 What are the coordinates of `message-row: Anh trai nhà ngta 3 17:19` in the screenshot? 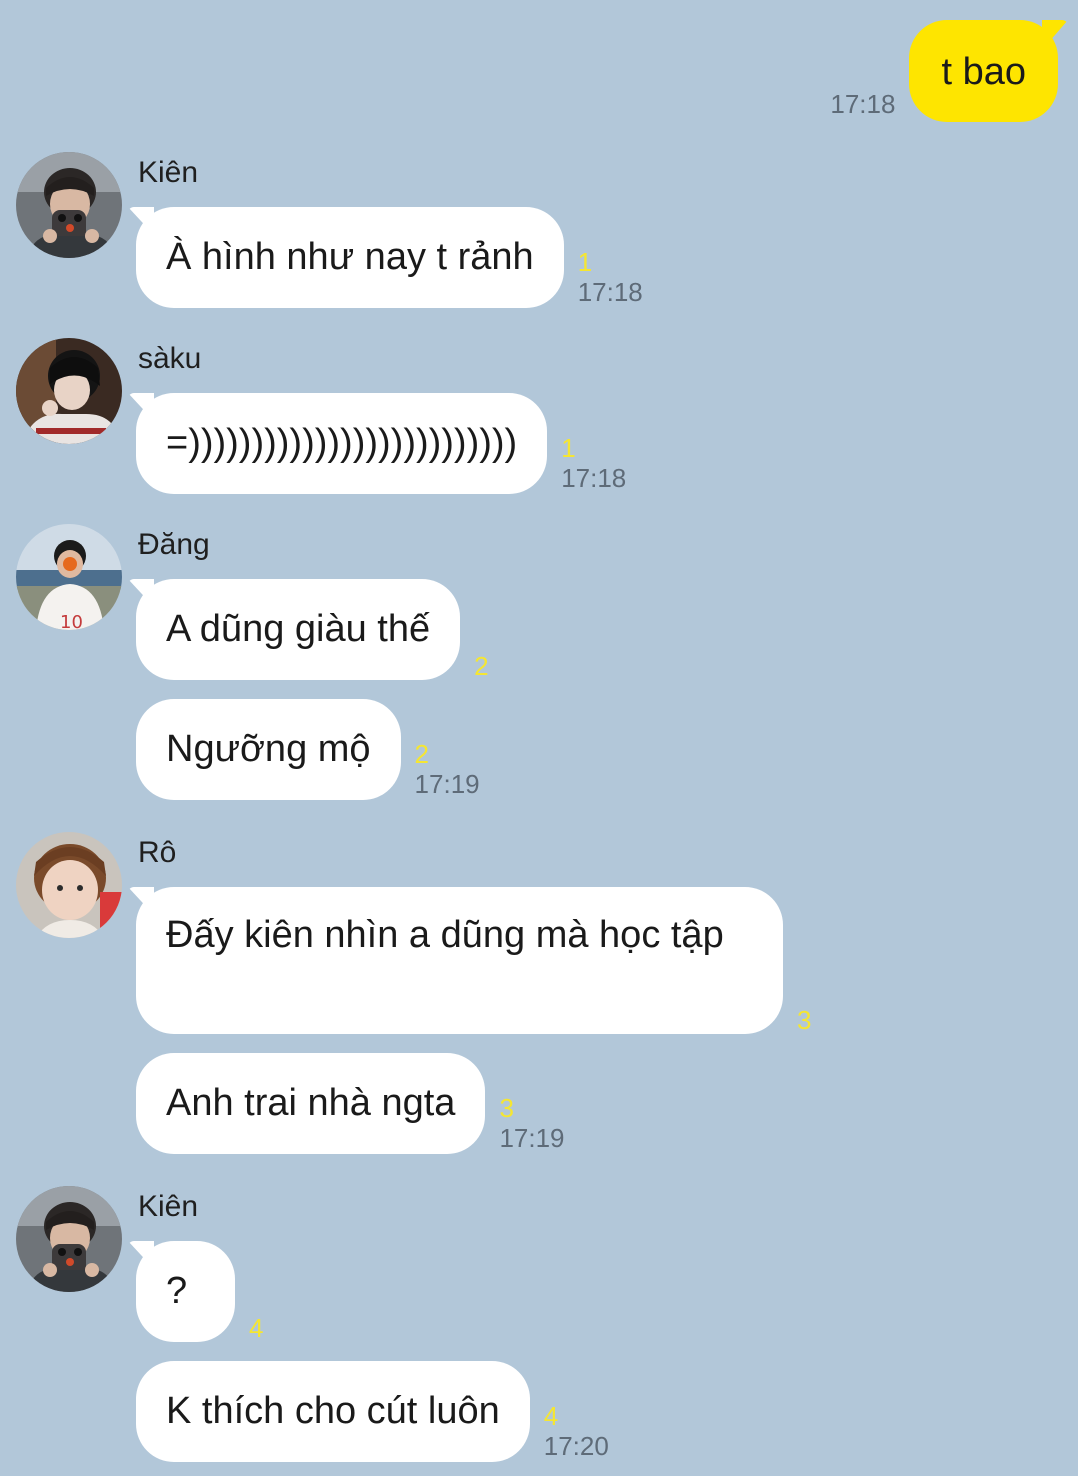 It's located at (350, 1103).